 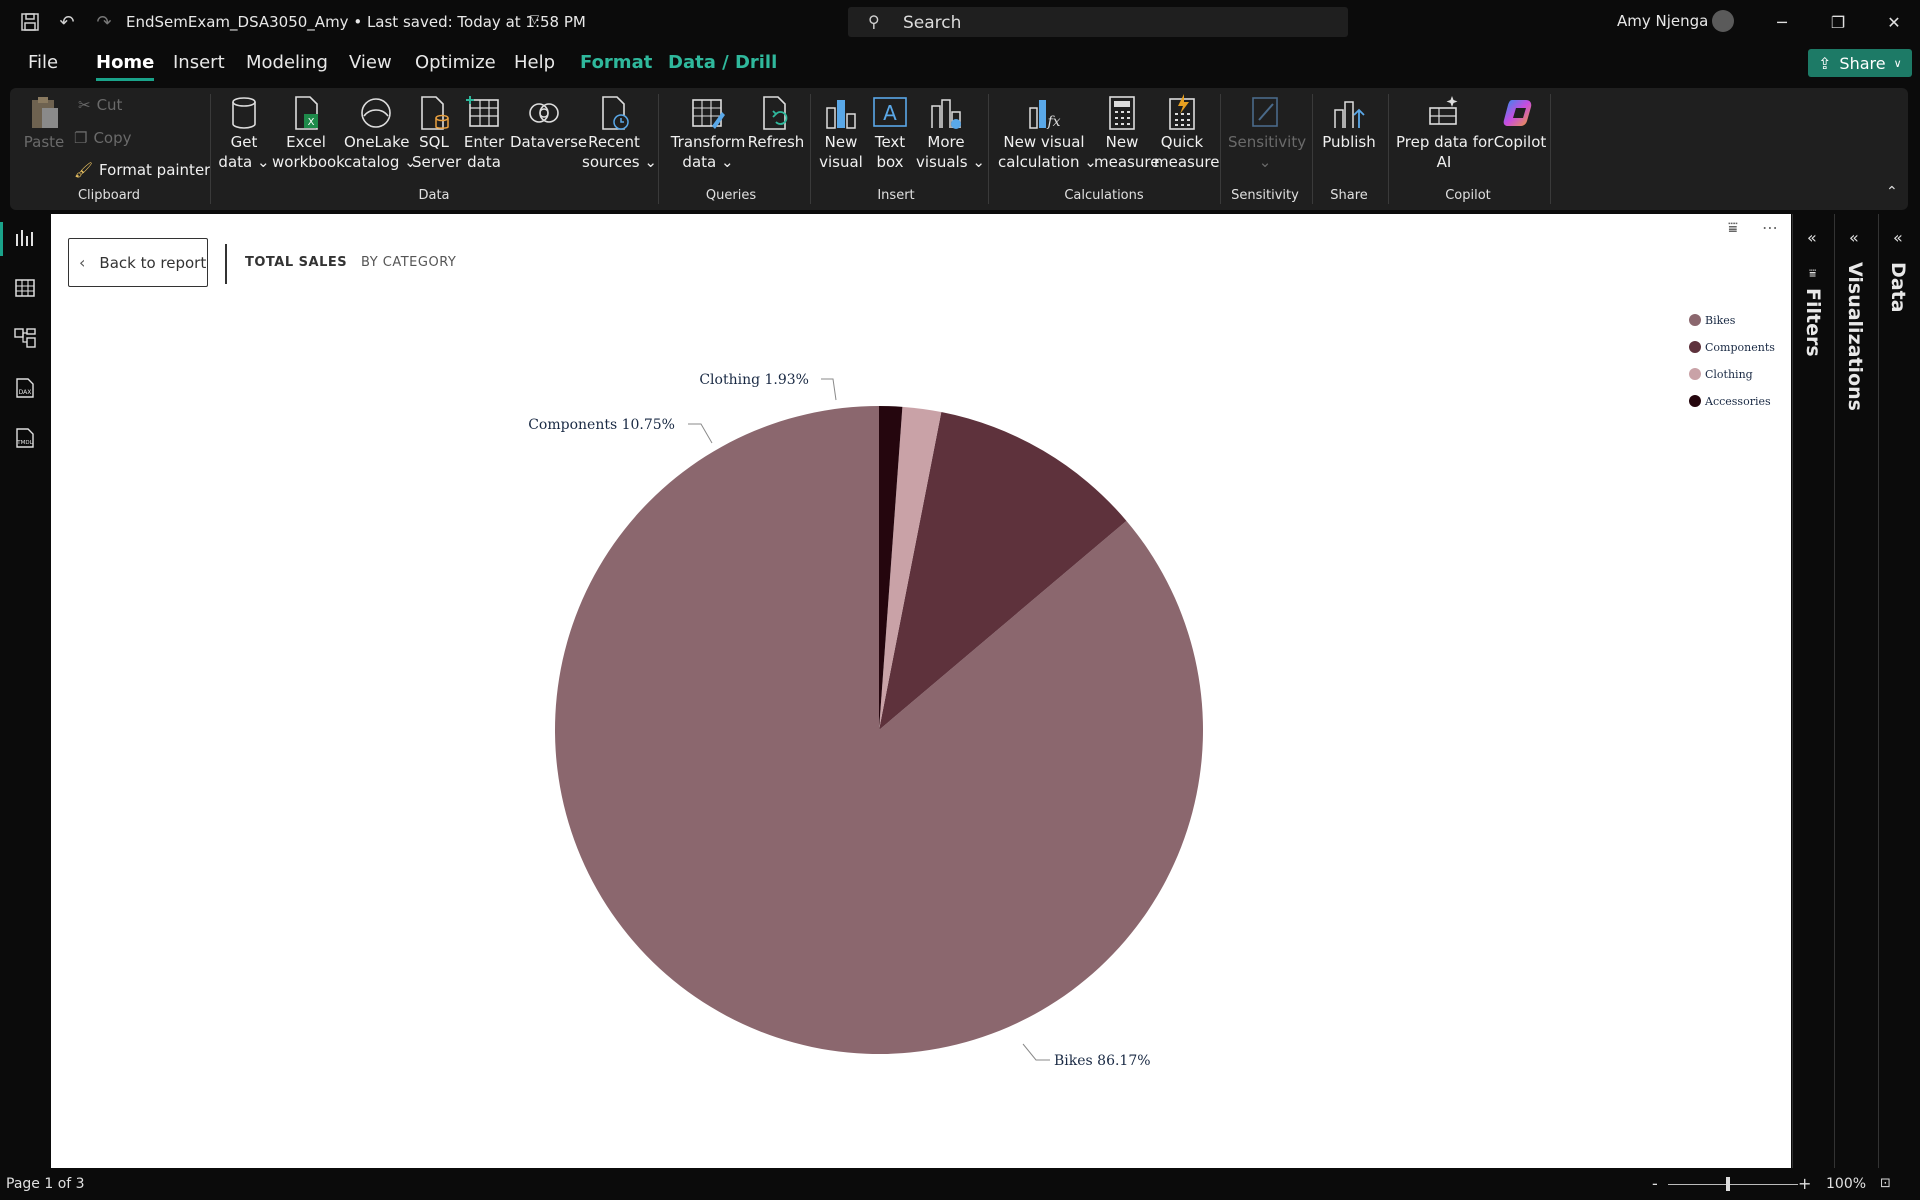 I want to click on minimize-icon: ─, so click(x=1782, y=22).